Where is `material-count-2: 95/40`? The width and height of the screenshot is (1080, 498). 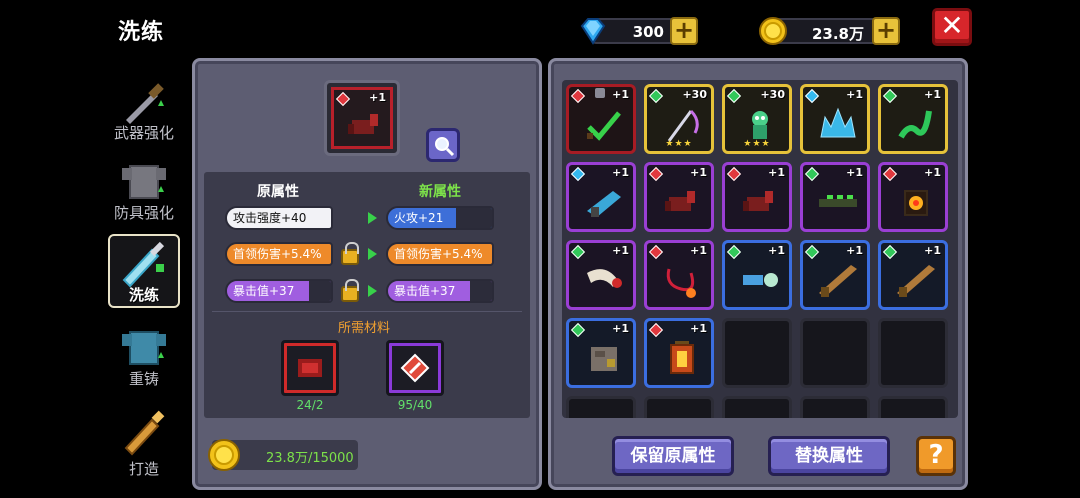
material-count-2: 95/40 is located at coordinates (415, 405).